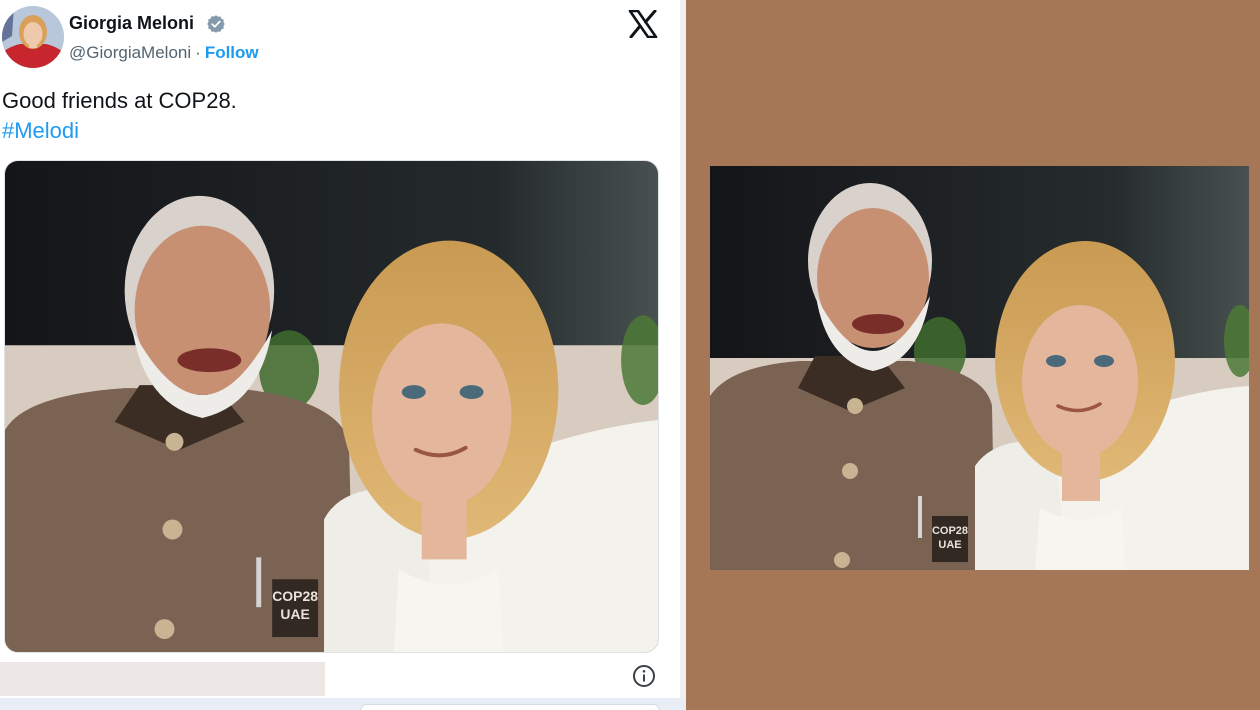 The height and width of the screenshot is (710, 1260). Describe the element at coordinates (131, 23) in the screenshot. I see `author-name: Giorgia Meloni` at that location.